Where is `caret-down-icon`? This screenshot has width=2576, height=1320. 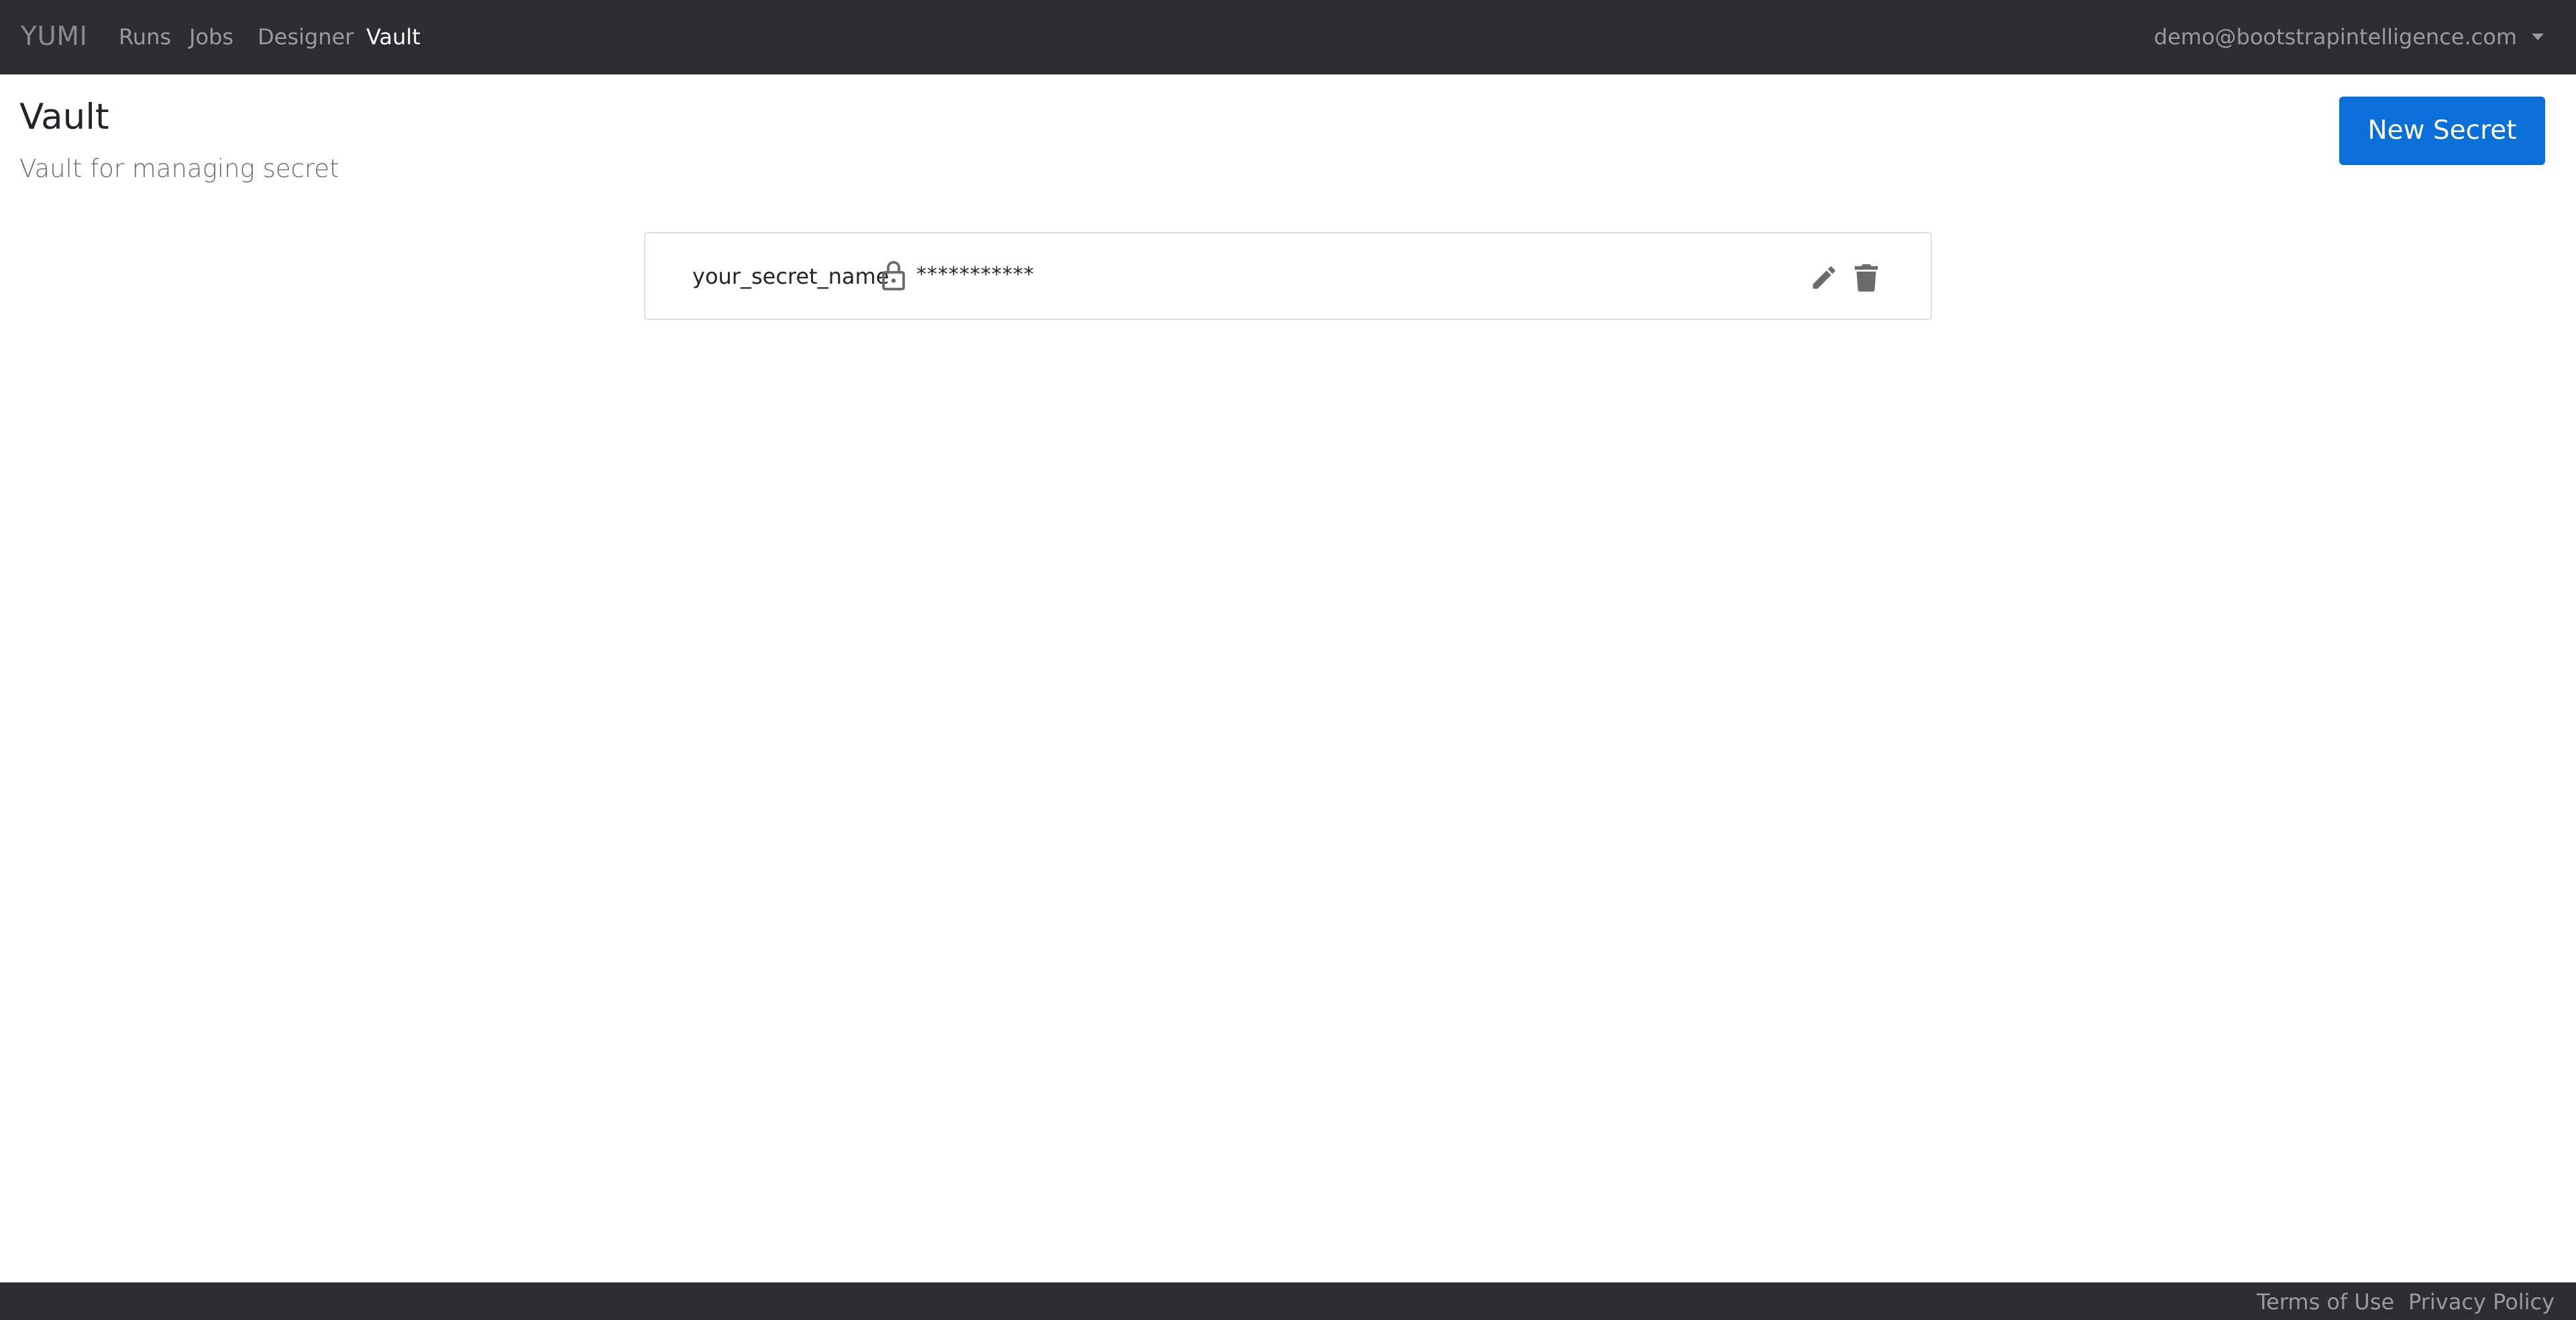 caret-down-icon is located at coordinates (2538, 37).